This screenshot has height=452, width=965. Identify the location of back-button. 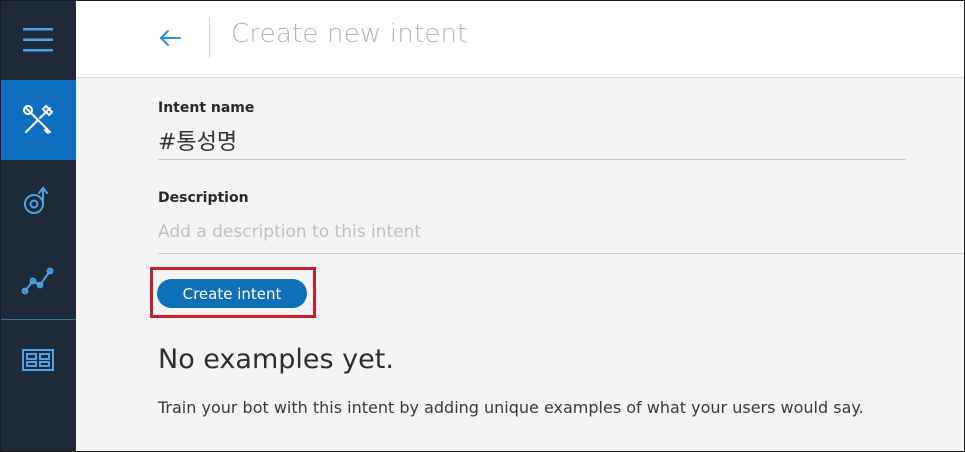
(170, 38).